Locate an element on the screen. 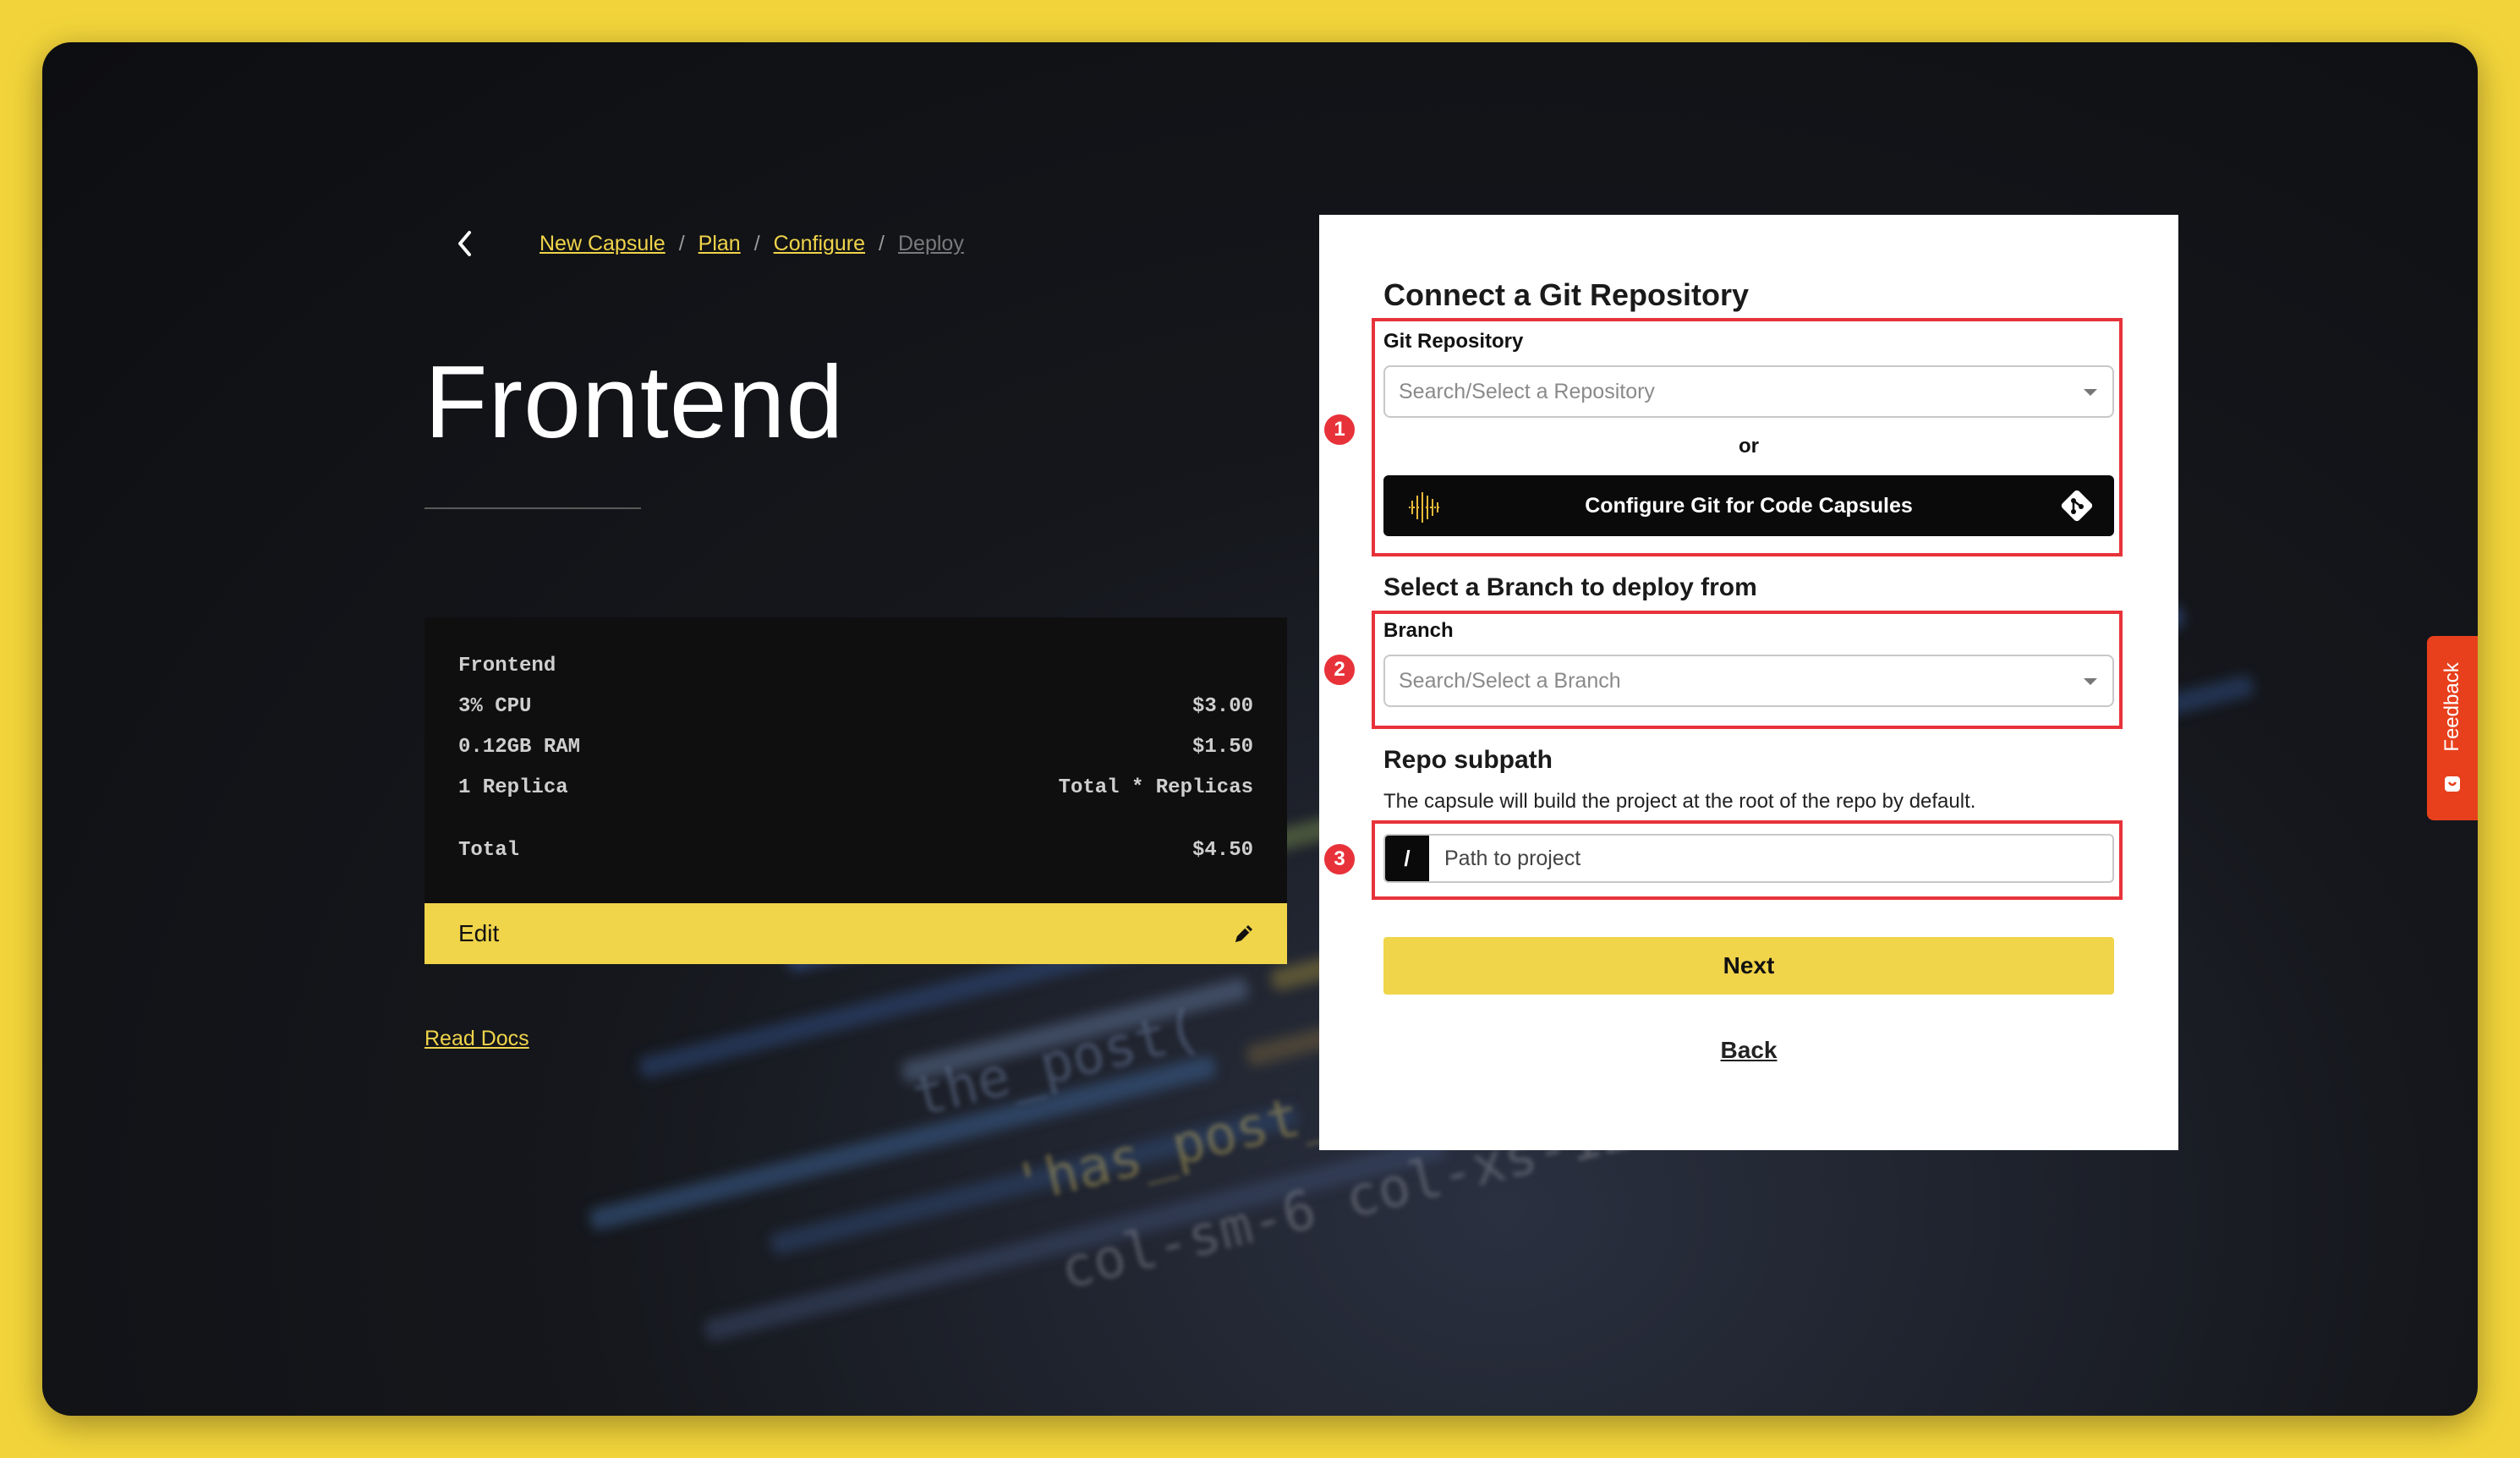  breadcrumb-deploy: Deploy is located at coordinates (931, 243).